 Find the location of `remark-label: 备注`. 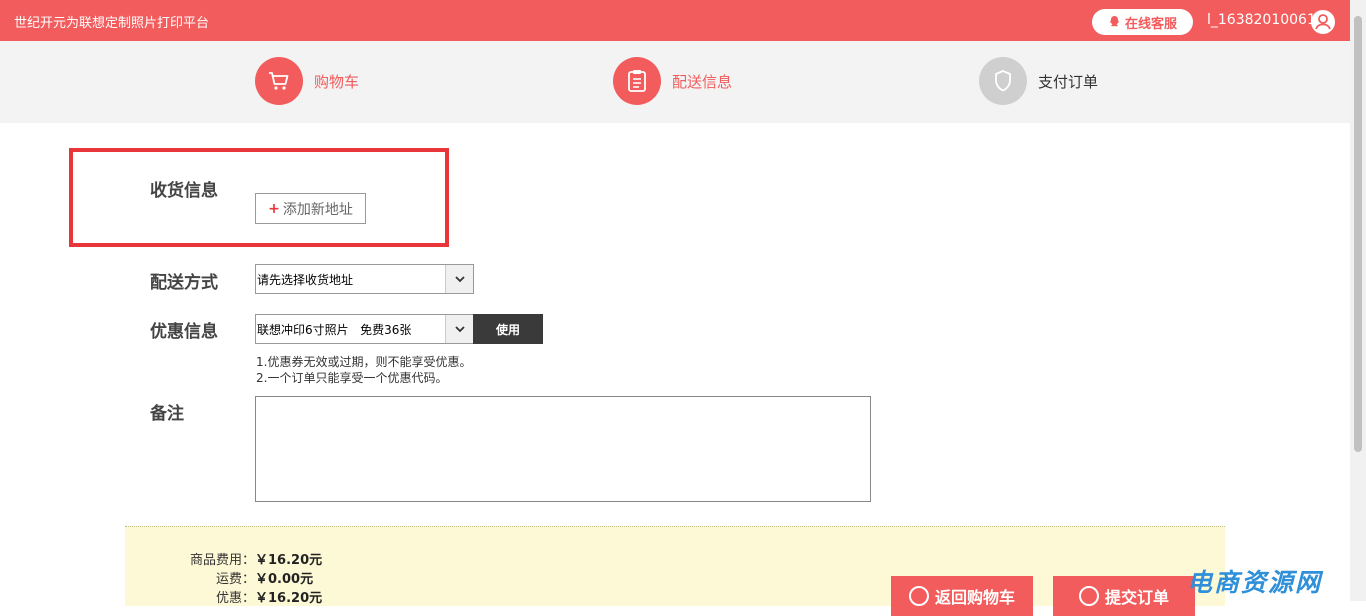

remark-label: 备注 is located at coordinates (167, 414).